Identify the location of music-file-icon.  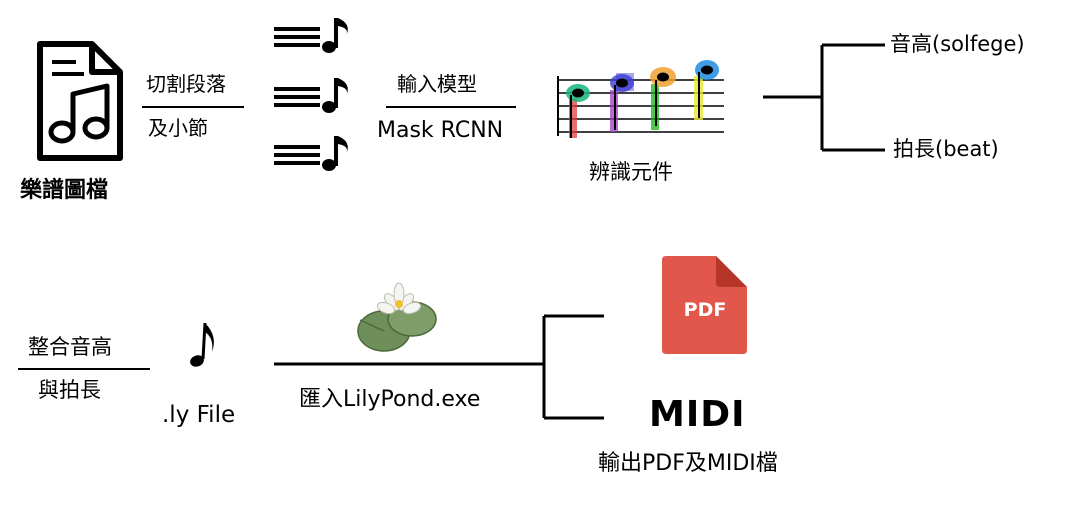
(80, 101).